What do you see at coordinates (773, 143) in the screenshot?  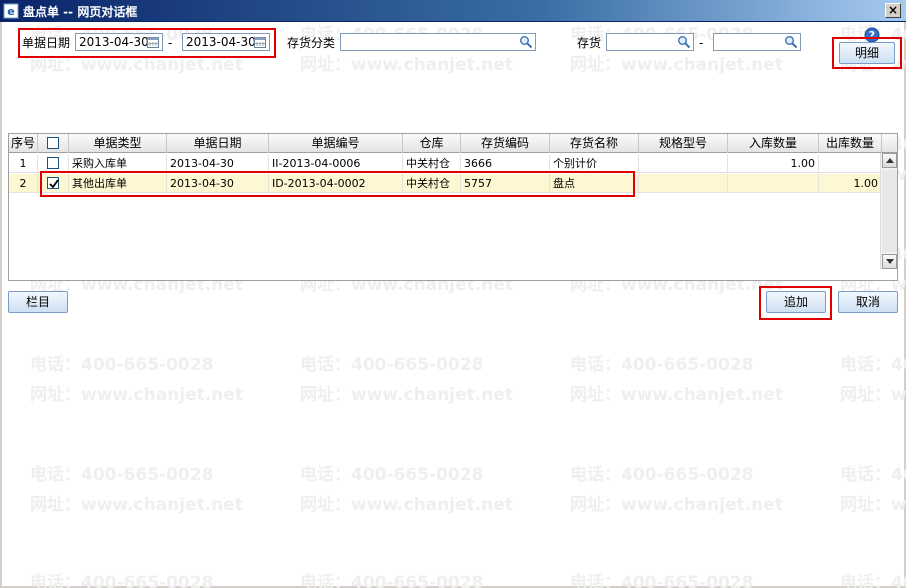 I see `in-qty-column-header: 入库数量` at bounding box center [773, 143].